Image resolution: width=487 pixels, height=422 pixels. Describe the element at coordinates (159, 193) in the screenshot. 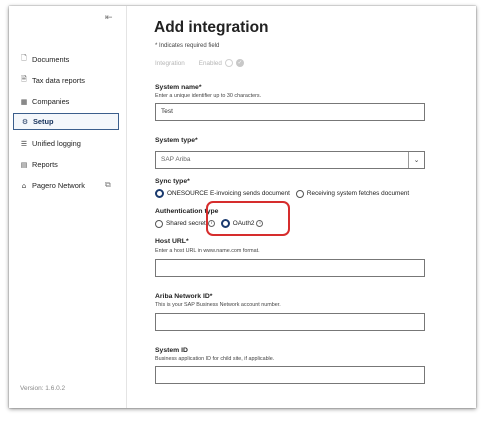

I see `sync-type-radio-selected` at that location.